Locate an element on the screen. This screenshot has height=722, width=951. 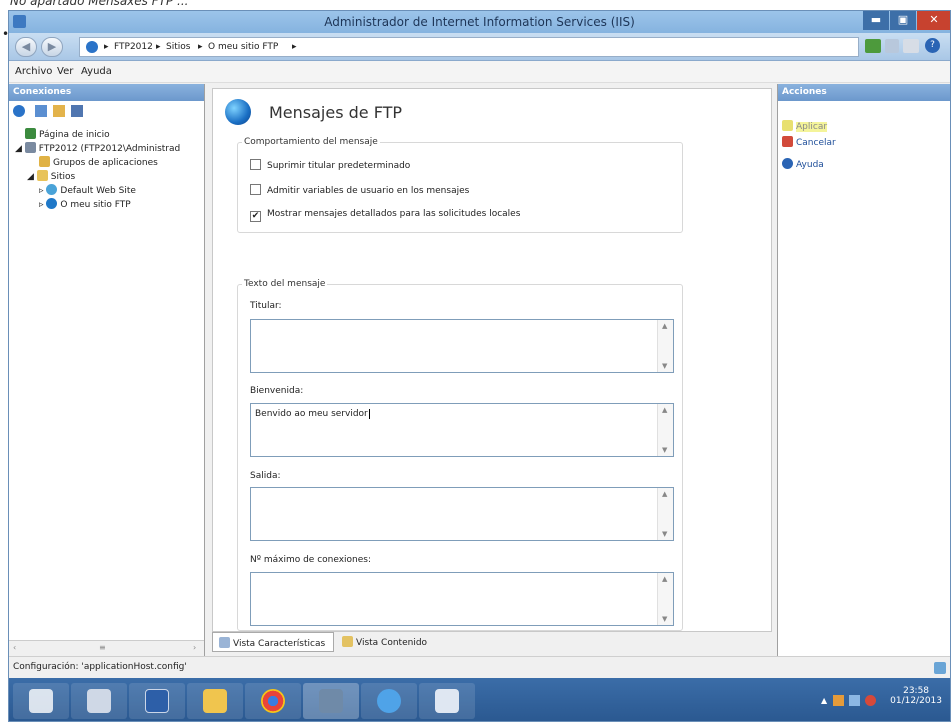
cancel-action: Cancelar is located at coordinates (809, 142).